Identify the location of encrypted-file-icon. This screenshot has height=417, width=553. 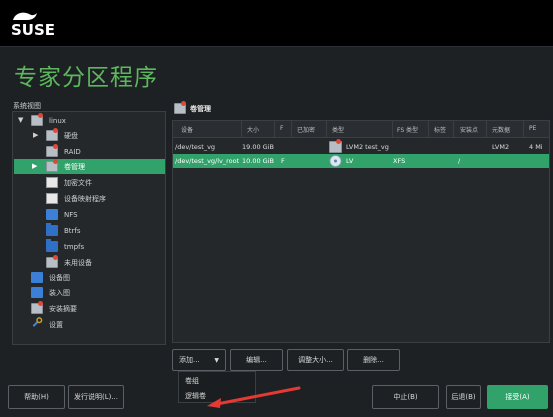
(52, 182).